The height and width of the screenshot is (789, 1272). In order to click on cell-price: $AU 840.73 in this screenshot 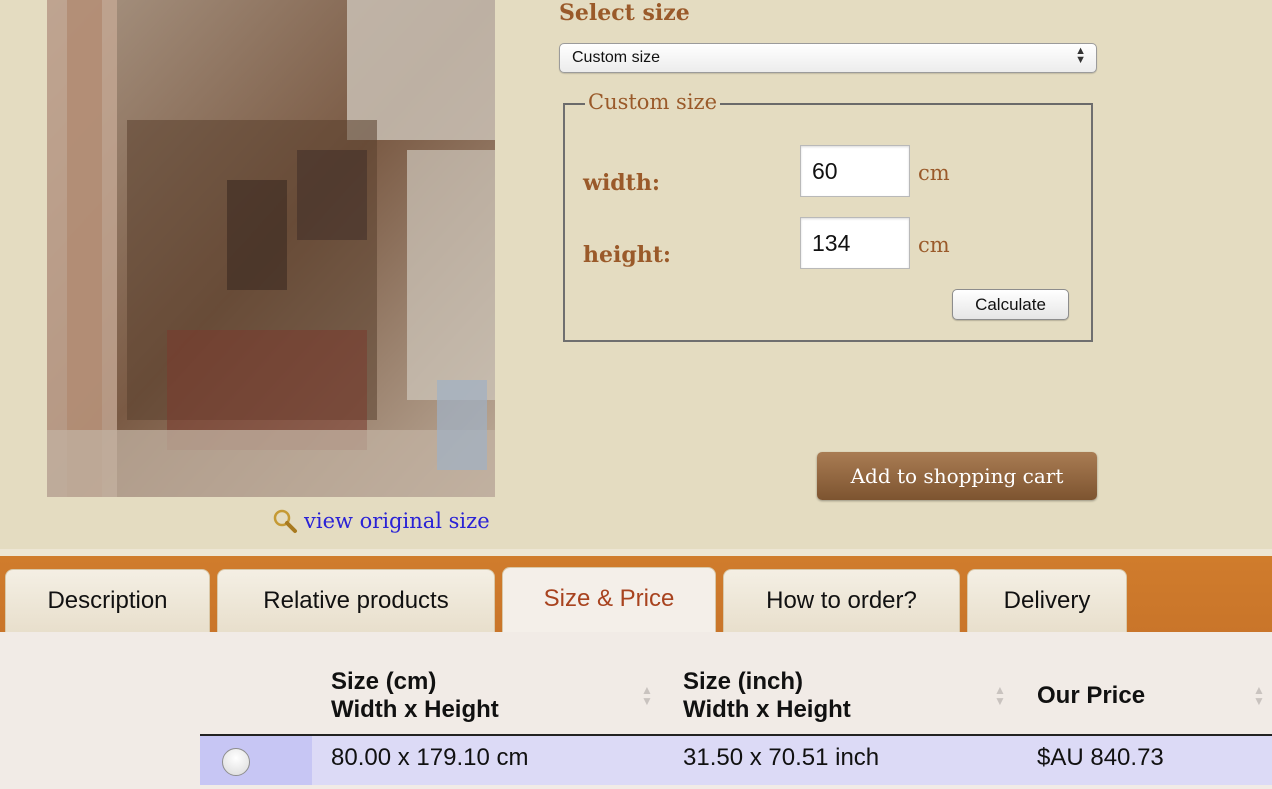, I will do `click(1100, 757)`.